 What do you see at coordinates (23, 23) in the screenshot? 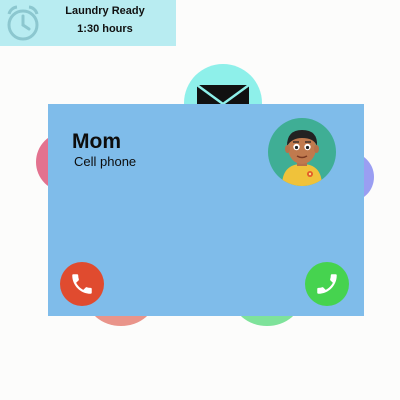
I see `alarm-clock-icon` at bounding box center [23, 23].